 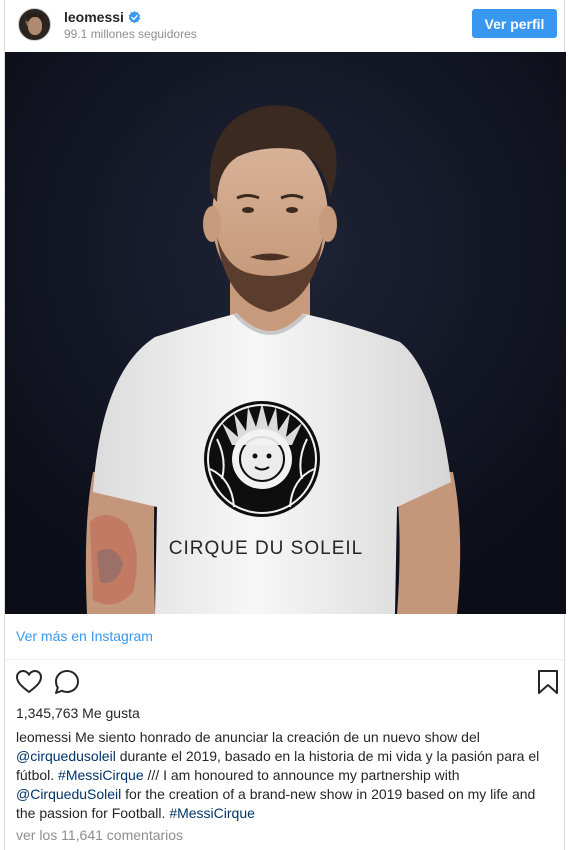 What do you see at coordinates (285, 684) in the screenshot?
I see `action-bar` at bounding box center [285, 684].